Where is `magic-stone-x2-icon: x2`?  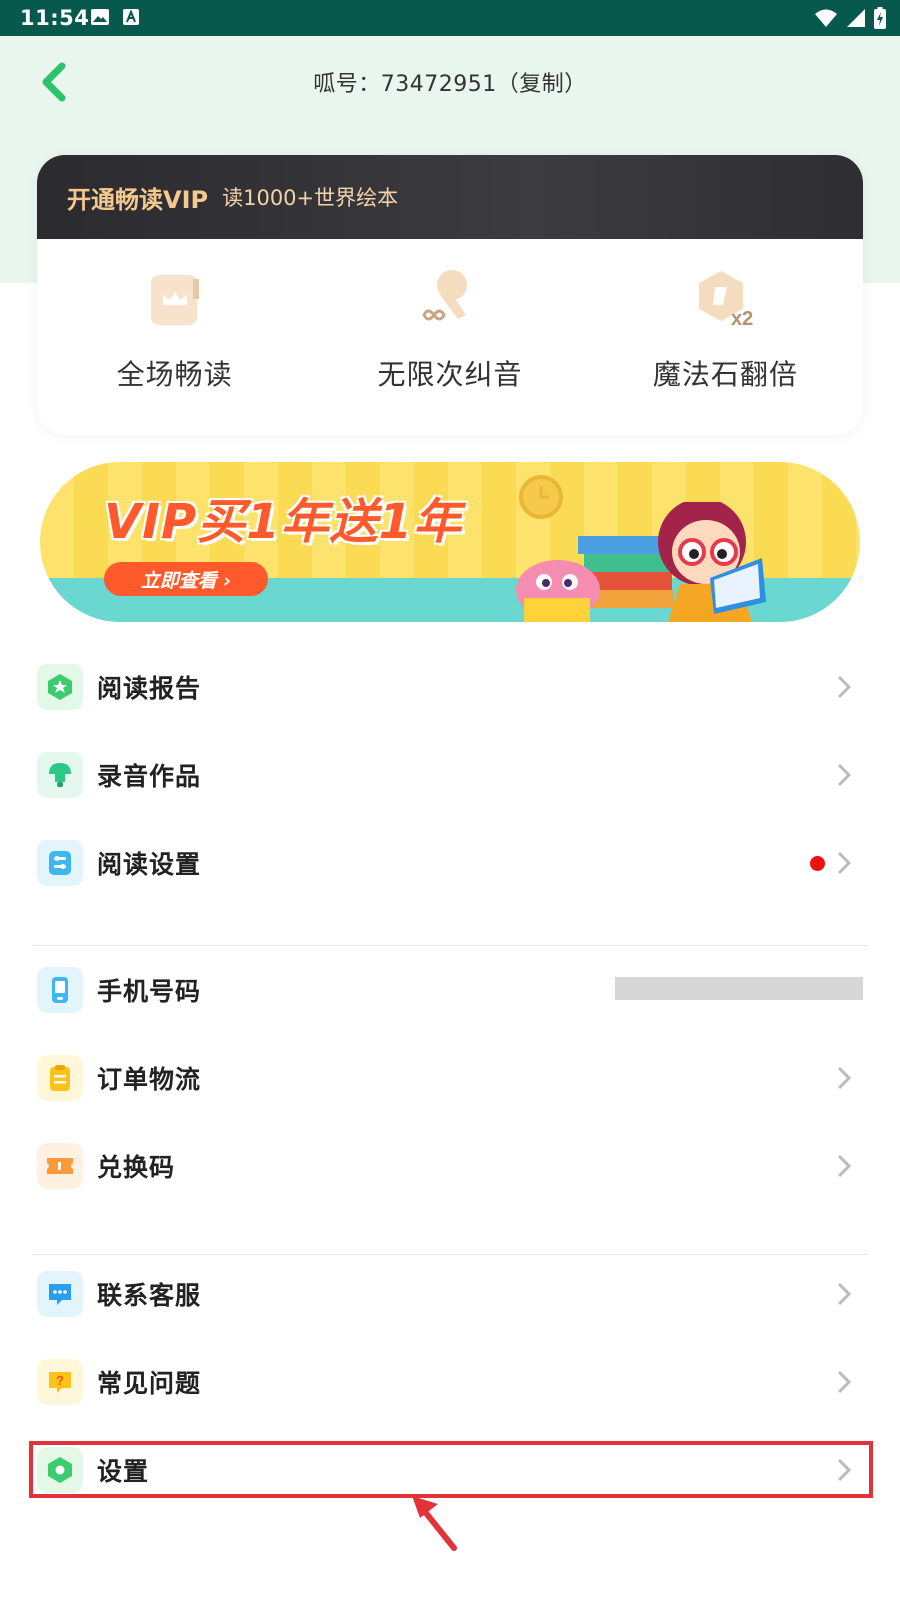
magic-stone-x2-icon: x2 is located at coordinates (726, 300).